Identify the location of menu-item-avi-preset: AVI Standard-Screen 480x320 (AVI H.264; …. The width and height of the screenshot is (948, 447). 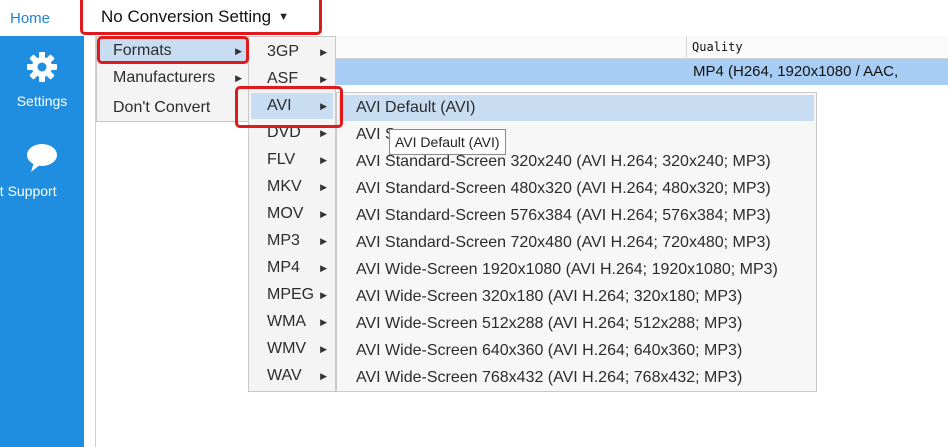
(576, 189).